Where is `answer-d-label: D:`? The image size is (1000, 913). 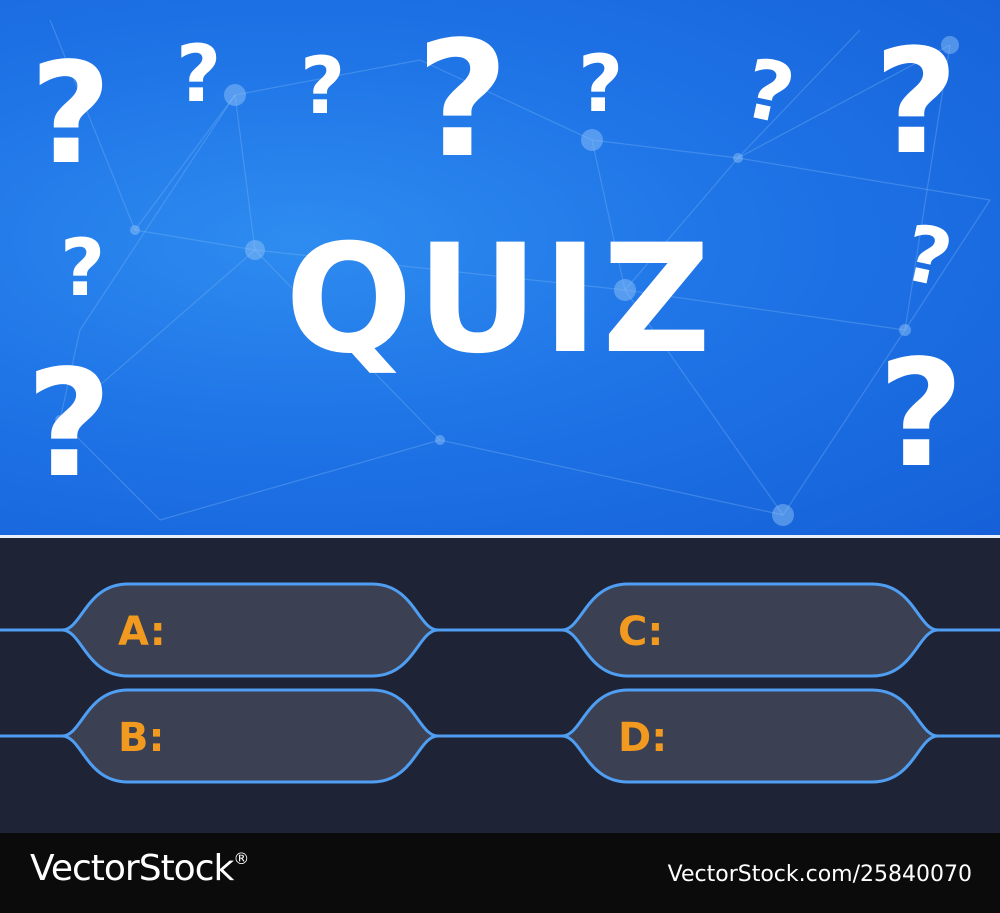
answer-d-label: D: is located at coordinates (643, 738).